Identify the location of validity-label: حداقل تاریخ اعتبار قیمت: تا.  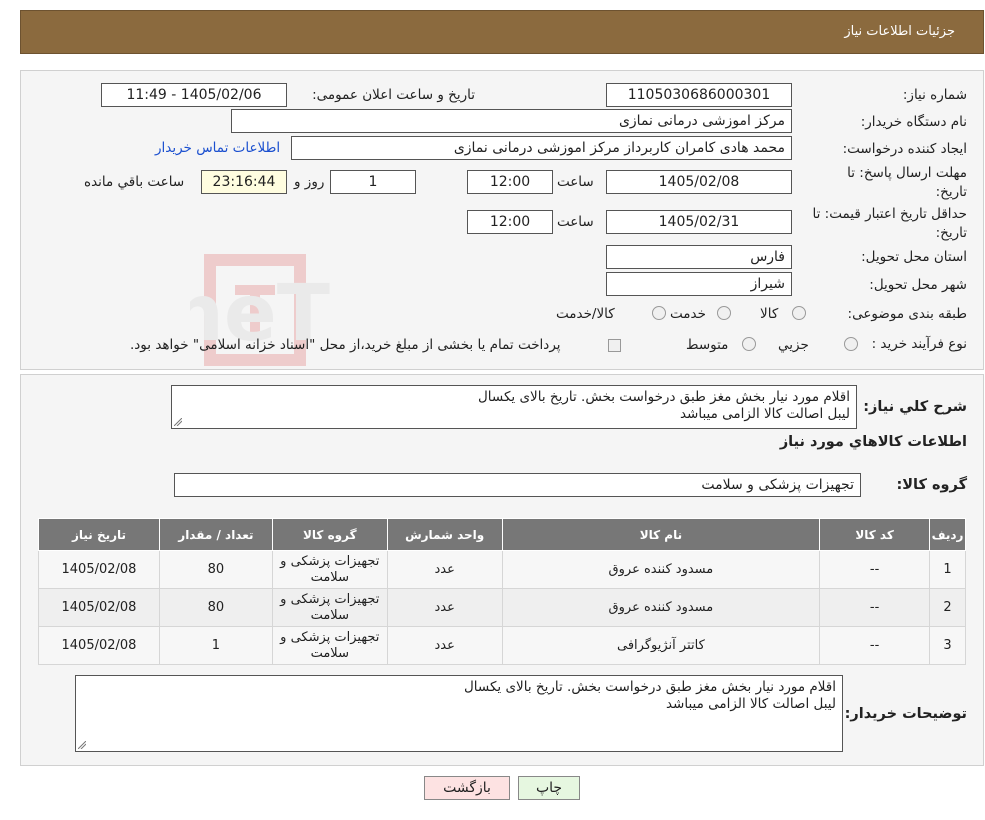
(889, 214).